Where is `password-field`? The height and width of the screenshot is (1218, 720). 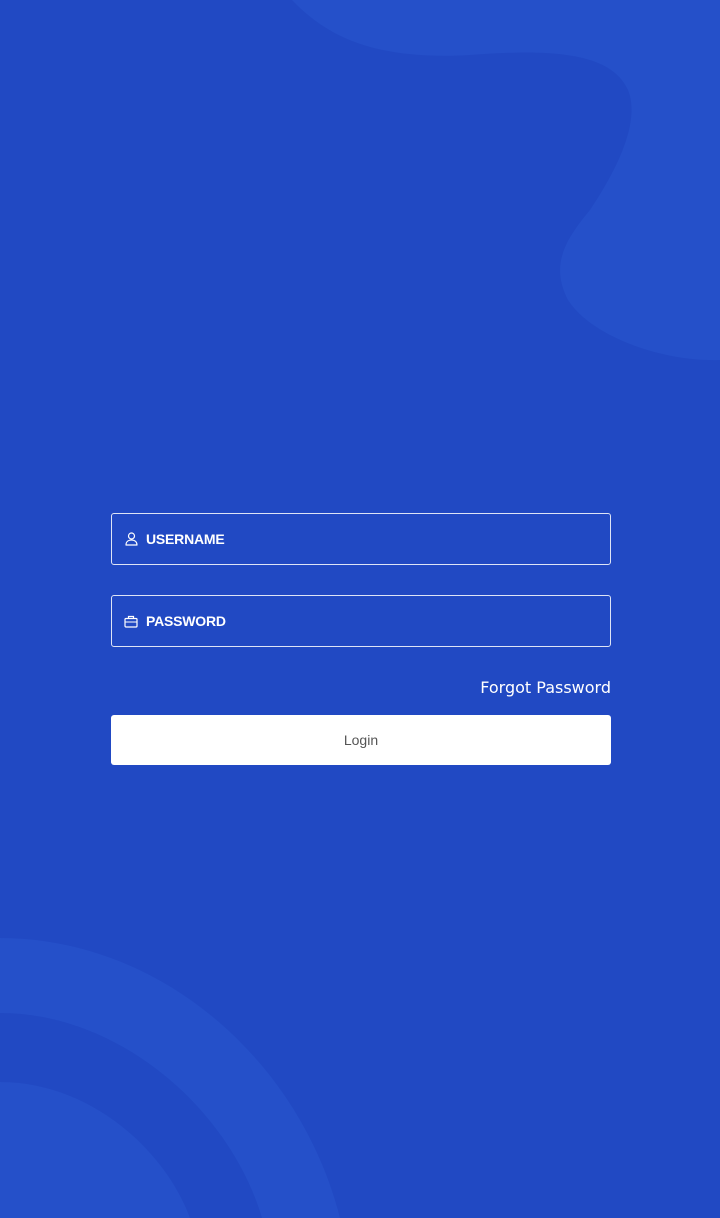 password-field is located at coordinates (361, 621).